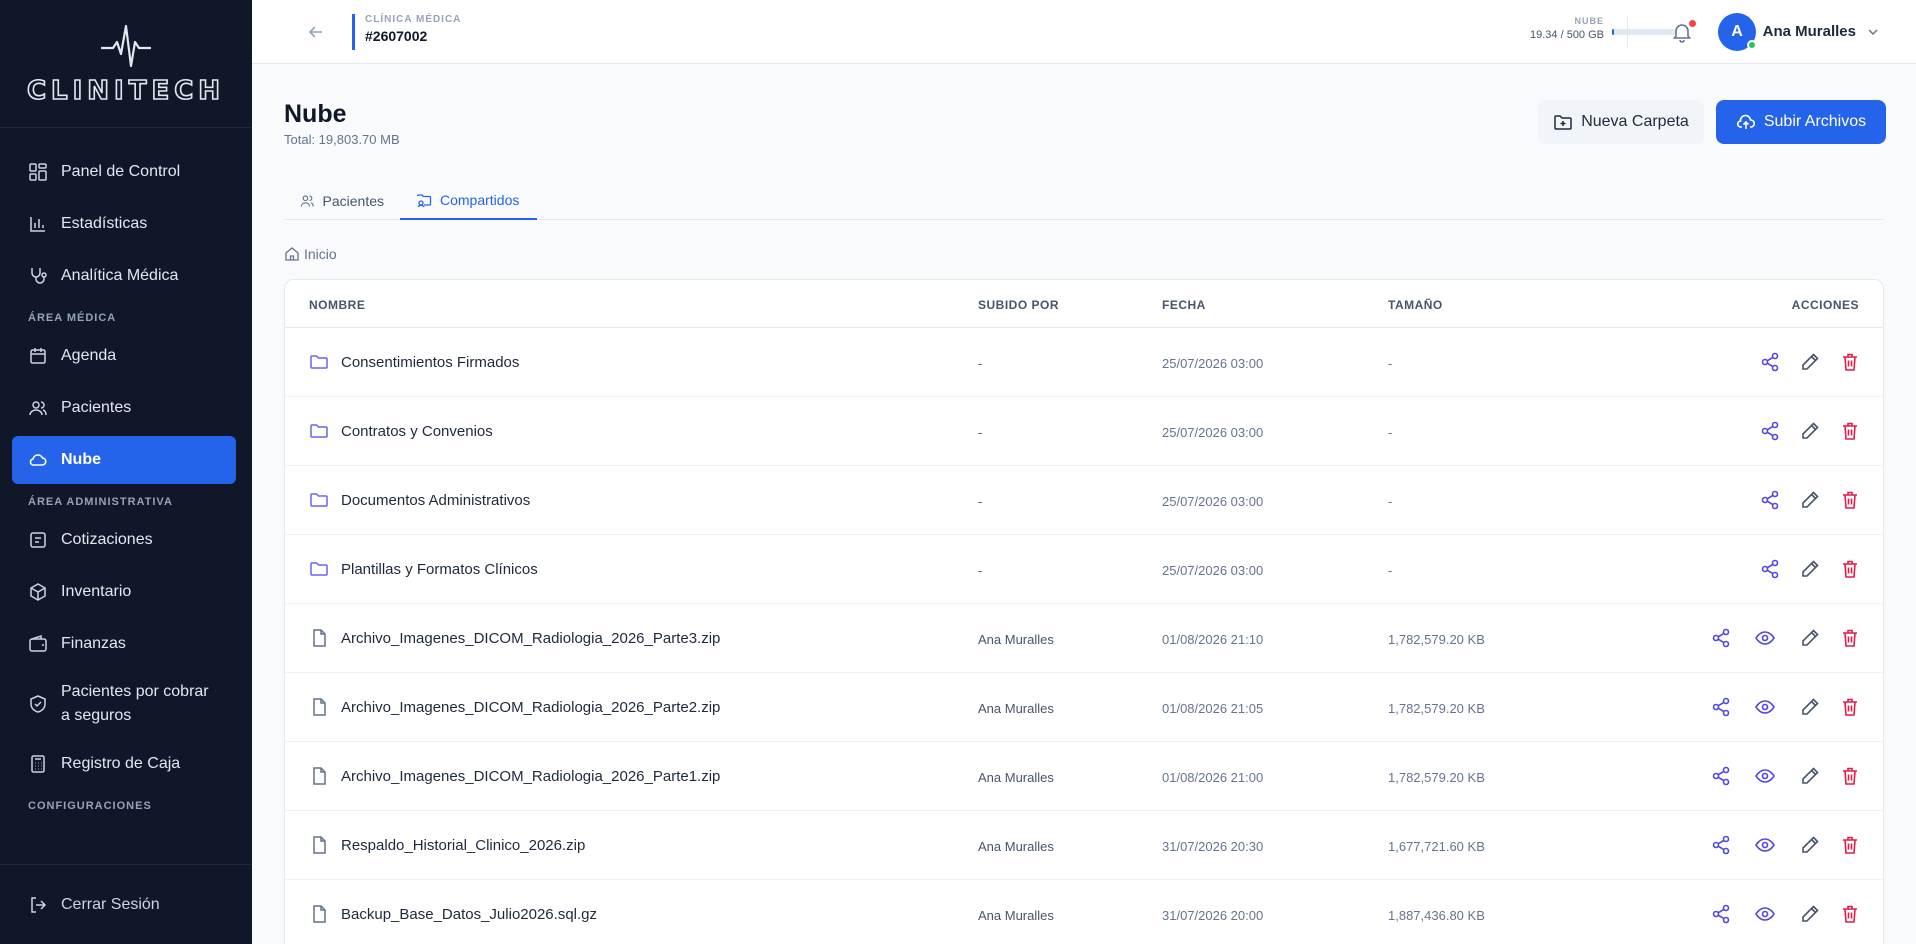 Image resolution: width=1916 pixels, height=944 pixels. Describe the element at coordinates (417, 431) in the screenshot. I see `item-name: Contratos y Convenios` at that location.